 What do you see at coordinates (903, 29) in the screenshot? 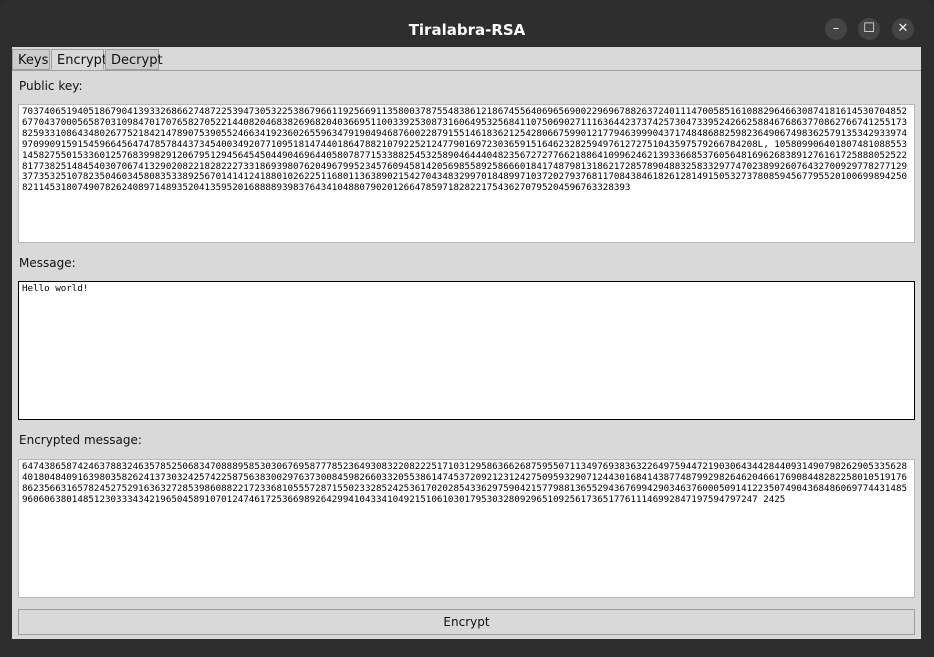
I see `close-button: ✕` at bounding box center [903, 29].